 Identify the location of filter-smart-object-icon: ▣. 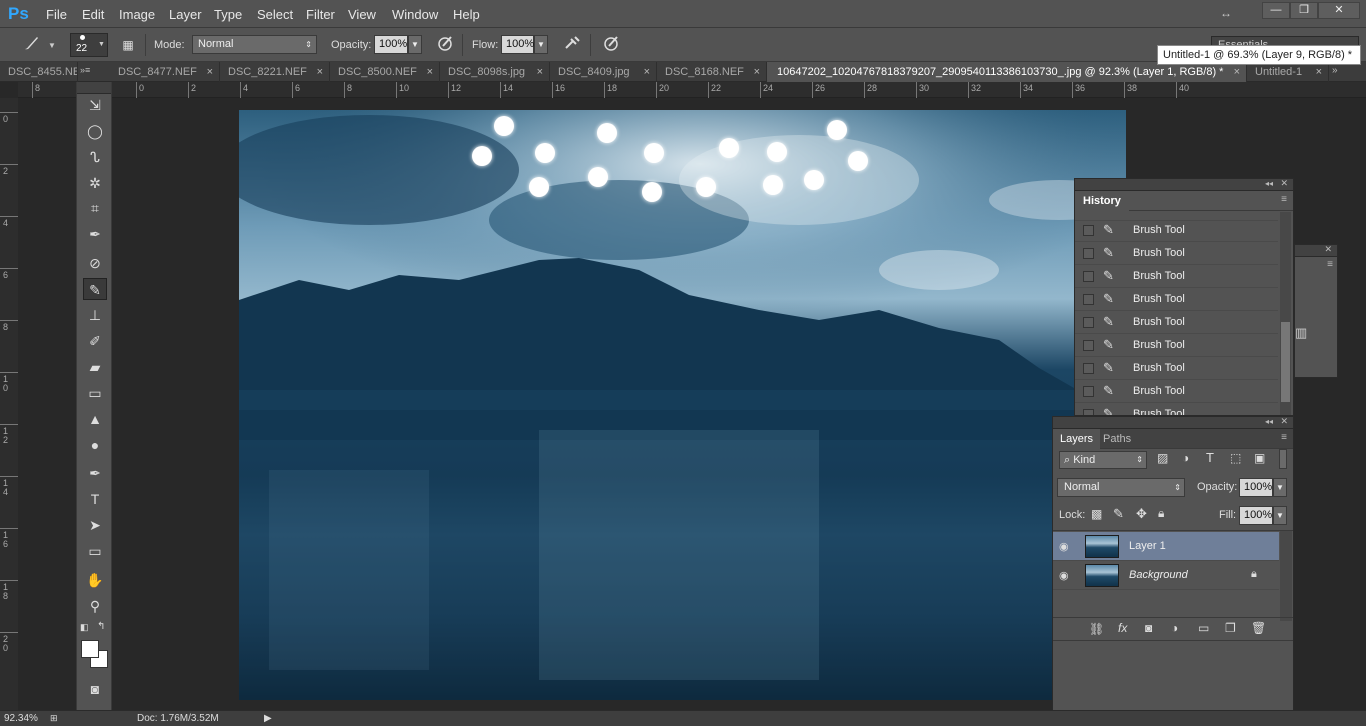
(1259, 458).